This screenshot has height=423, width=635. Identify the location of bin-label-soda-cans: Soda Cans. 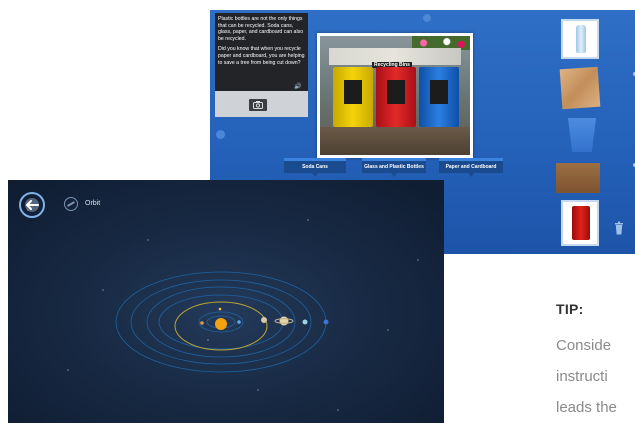
(315, 167).